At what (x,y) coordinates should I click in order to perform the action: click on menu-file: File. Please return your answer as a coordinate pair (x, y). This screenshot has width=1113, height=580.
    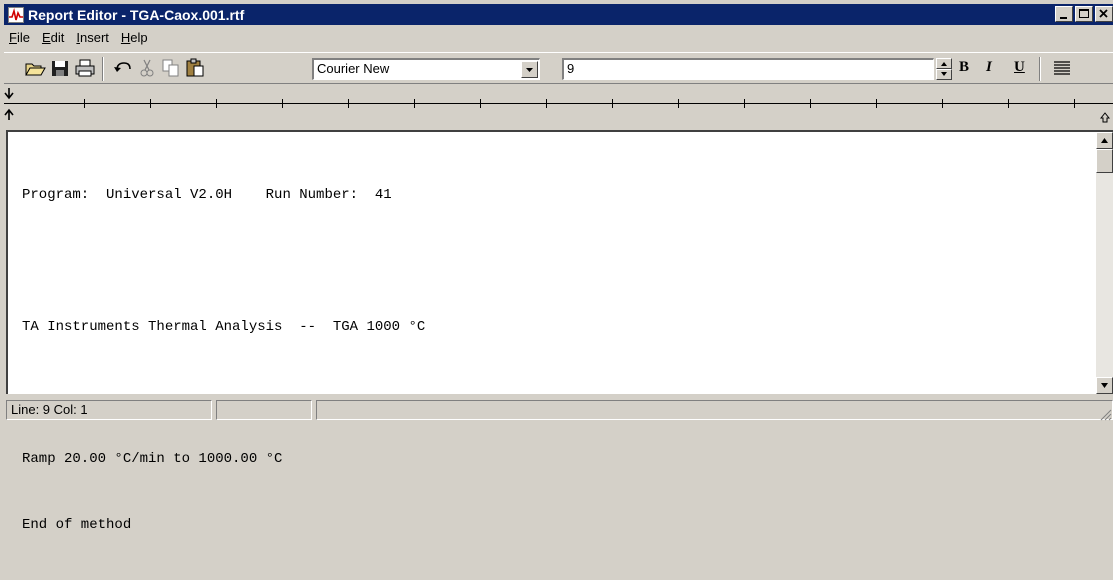
    Looking at the image, I should click on (20, 37).